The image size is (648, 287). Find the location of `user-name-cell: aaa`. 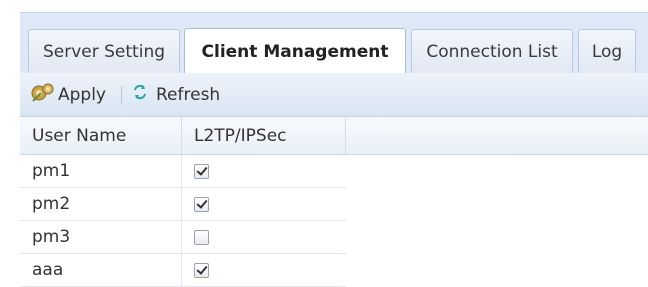

user-name-cell: aaa is located at coordinates (101, 270).